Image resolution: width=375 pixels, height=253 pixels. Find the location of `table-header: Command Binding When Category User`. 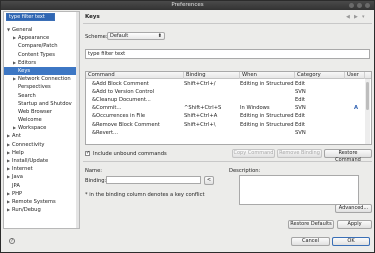

table-header: Command Binding When Category User is located at coordinates (228, 75).